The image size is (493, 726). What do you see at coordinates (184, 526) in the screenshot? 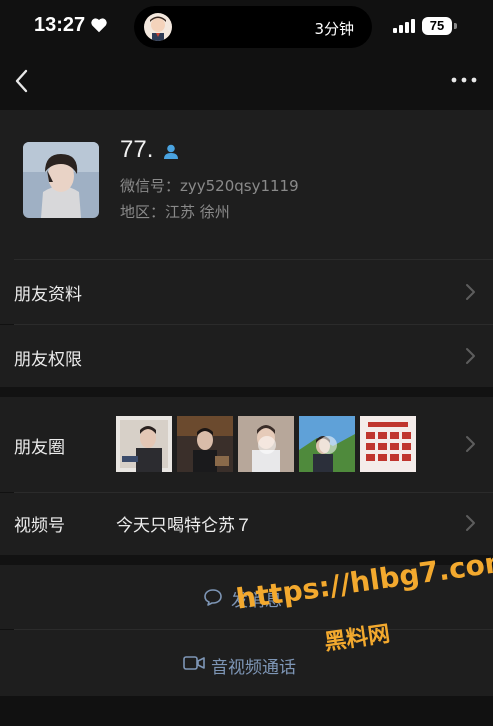
I see `channels-name: 今天只喝特仑苏７` at bounding box center [184, 526].